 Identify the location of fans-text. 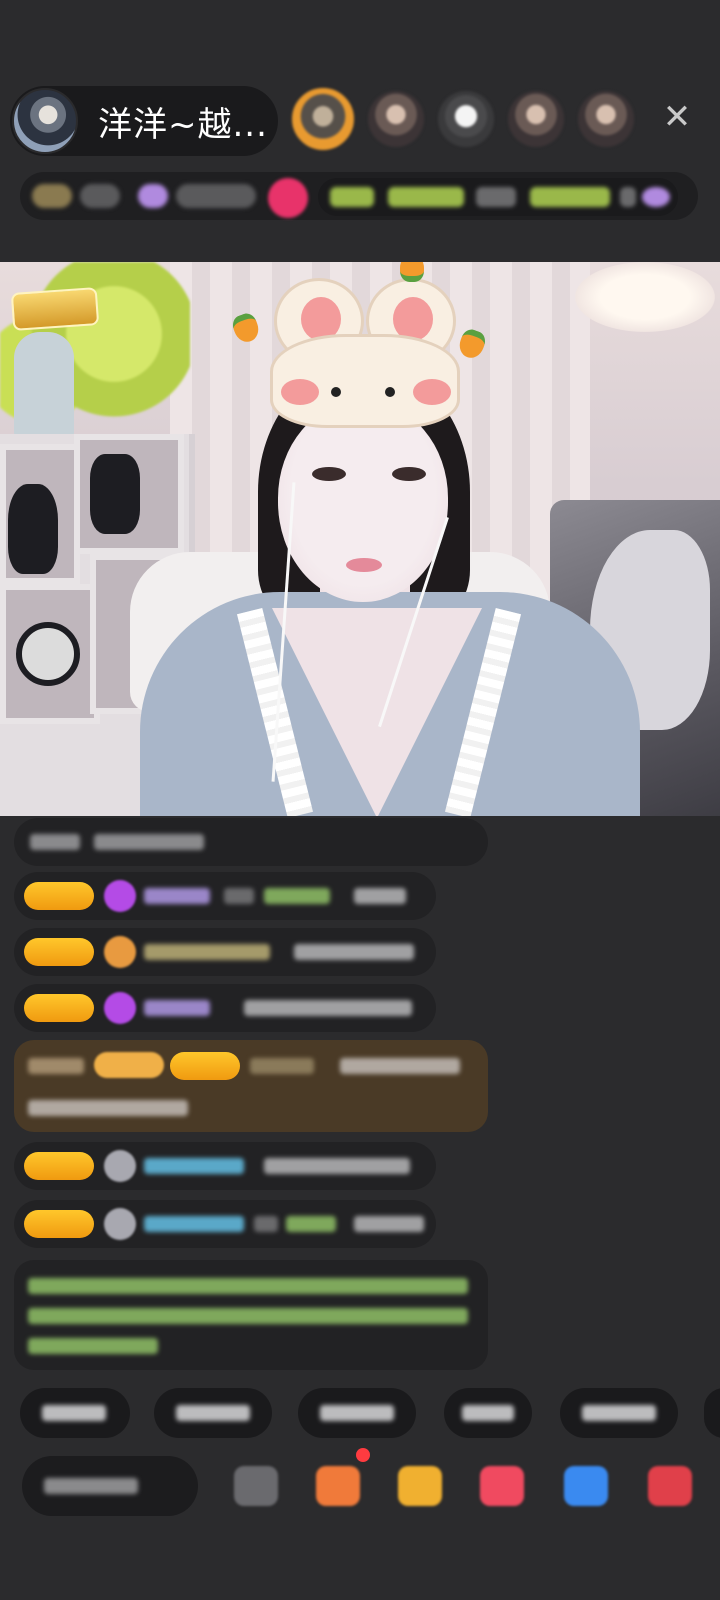
(216, 196).